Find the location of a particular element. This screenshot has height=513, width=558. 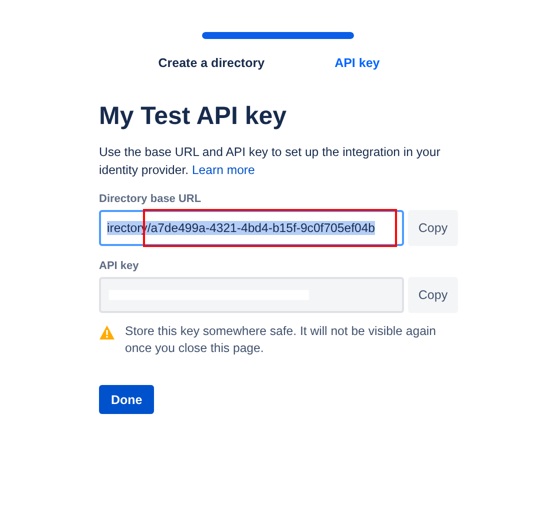

page-title: My Test API key is located at coordinates (193, 116).